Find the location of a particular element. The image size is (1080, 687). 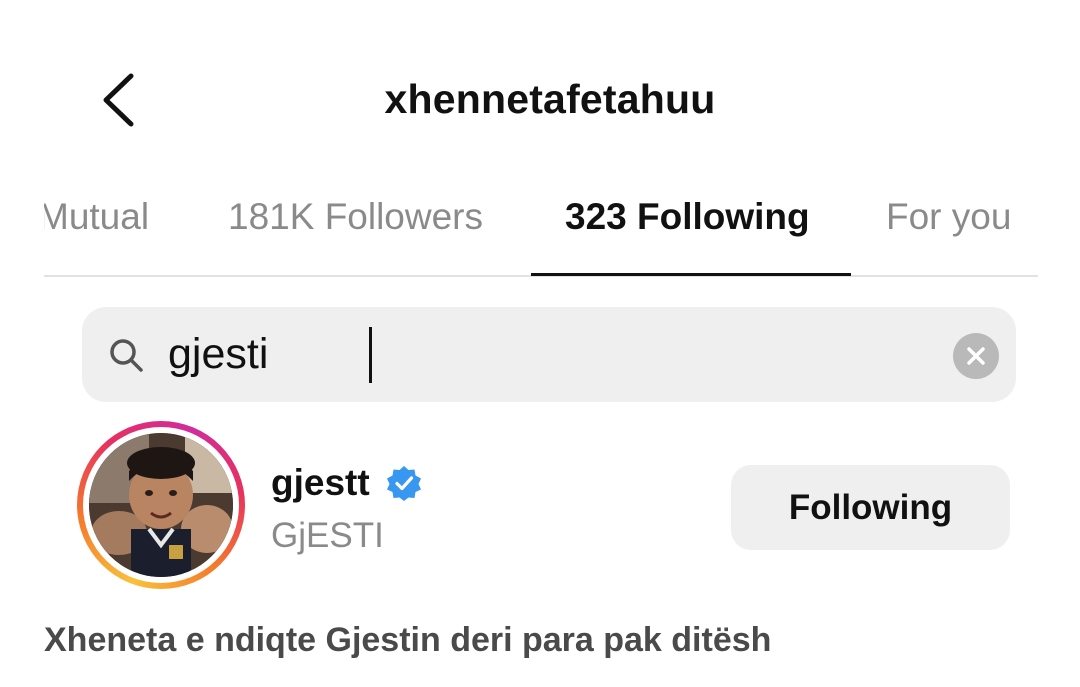

result-username: gjestt is located at coordinates (320, 483).